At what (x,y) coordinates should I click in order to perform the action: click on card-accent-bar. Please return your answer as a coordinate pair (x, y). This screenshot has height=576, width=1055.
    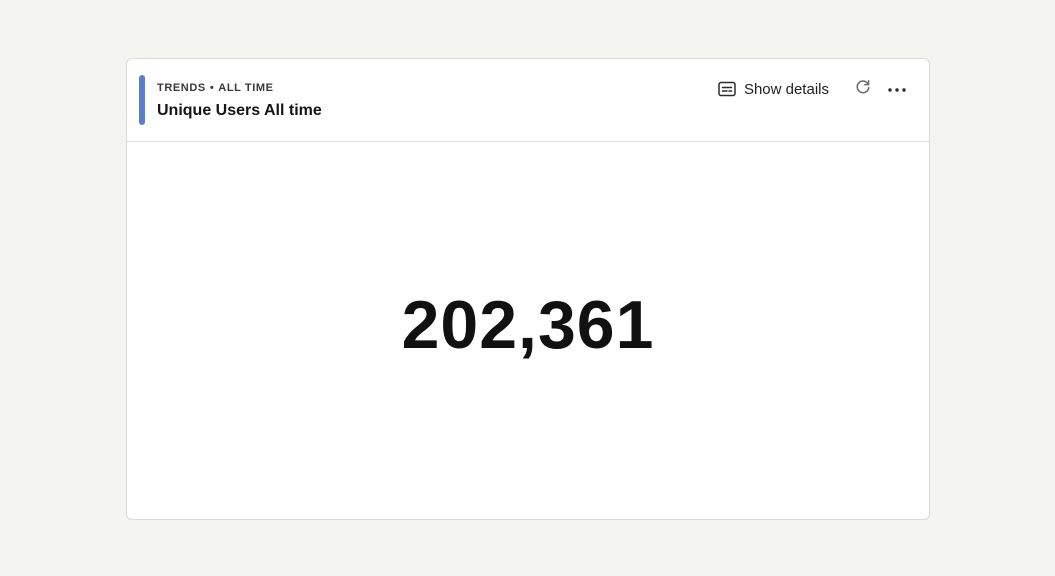
    Looking at the image, I should click on (142, 100).